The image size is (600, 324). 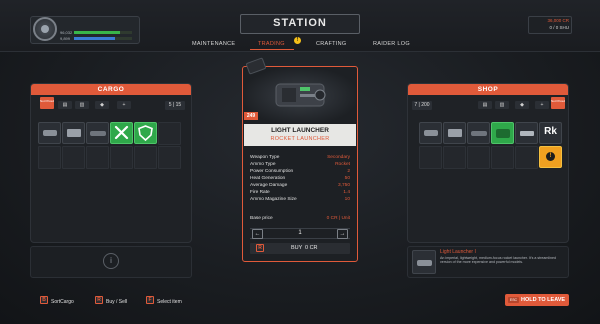 What do you see at coordinates (347, 199) in the screenshot?
I see `stat-value: 10` at bounding box center [347, 199].